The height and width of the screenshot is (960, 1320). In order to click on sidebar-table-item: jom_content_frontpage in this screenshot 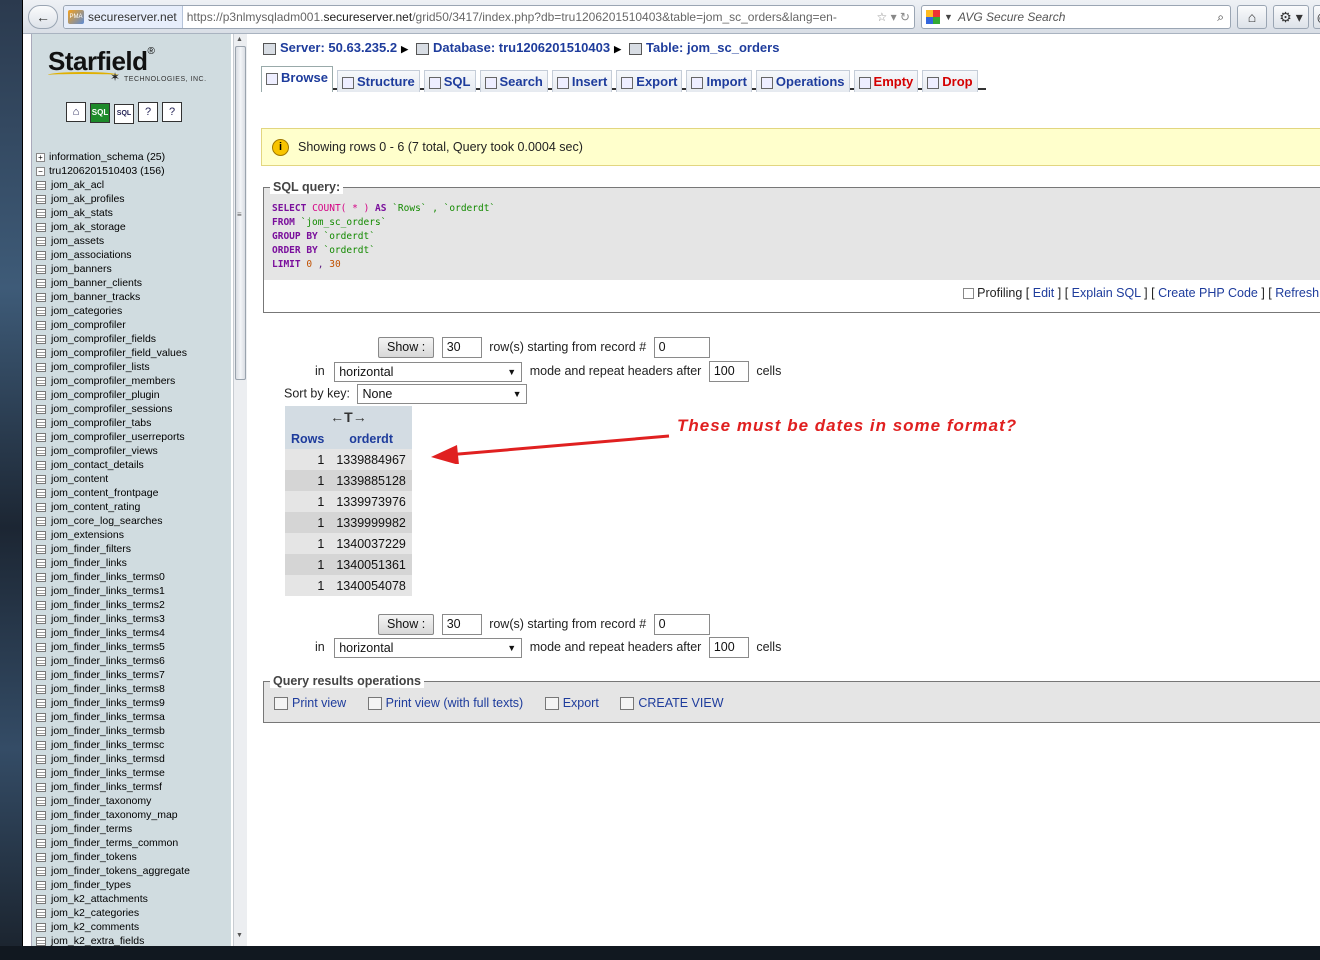, I will do `click(133, 493)`.